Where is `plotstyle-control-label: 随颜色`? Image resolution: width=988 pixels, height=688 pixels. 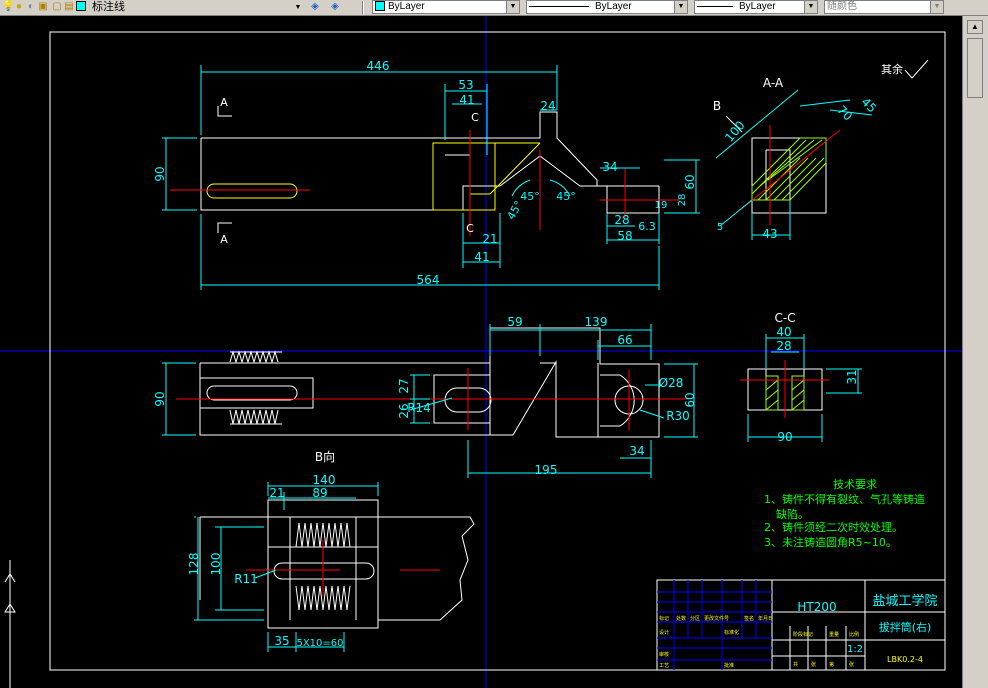 plotstyle-control-label: 随颜色 is located at coordinates (842, 6).